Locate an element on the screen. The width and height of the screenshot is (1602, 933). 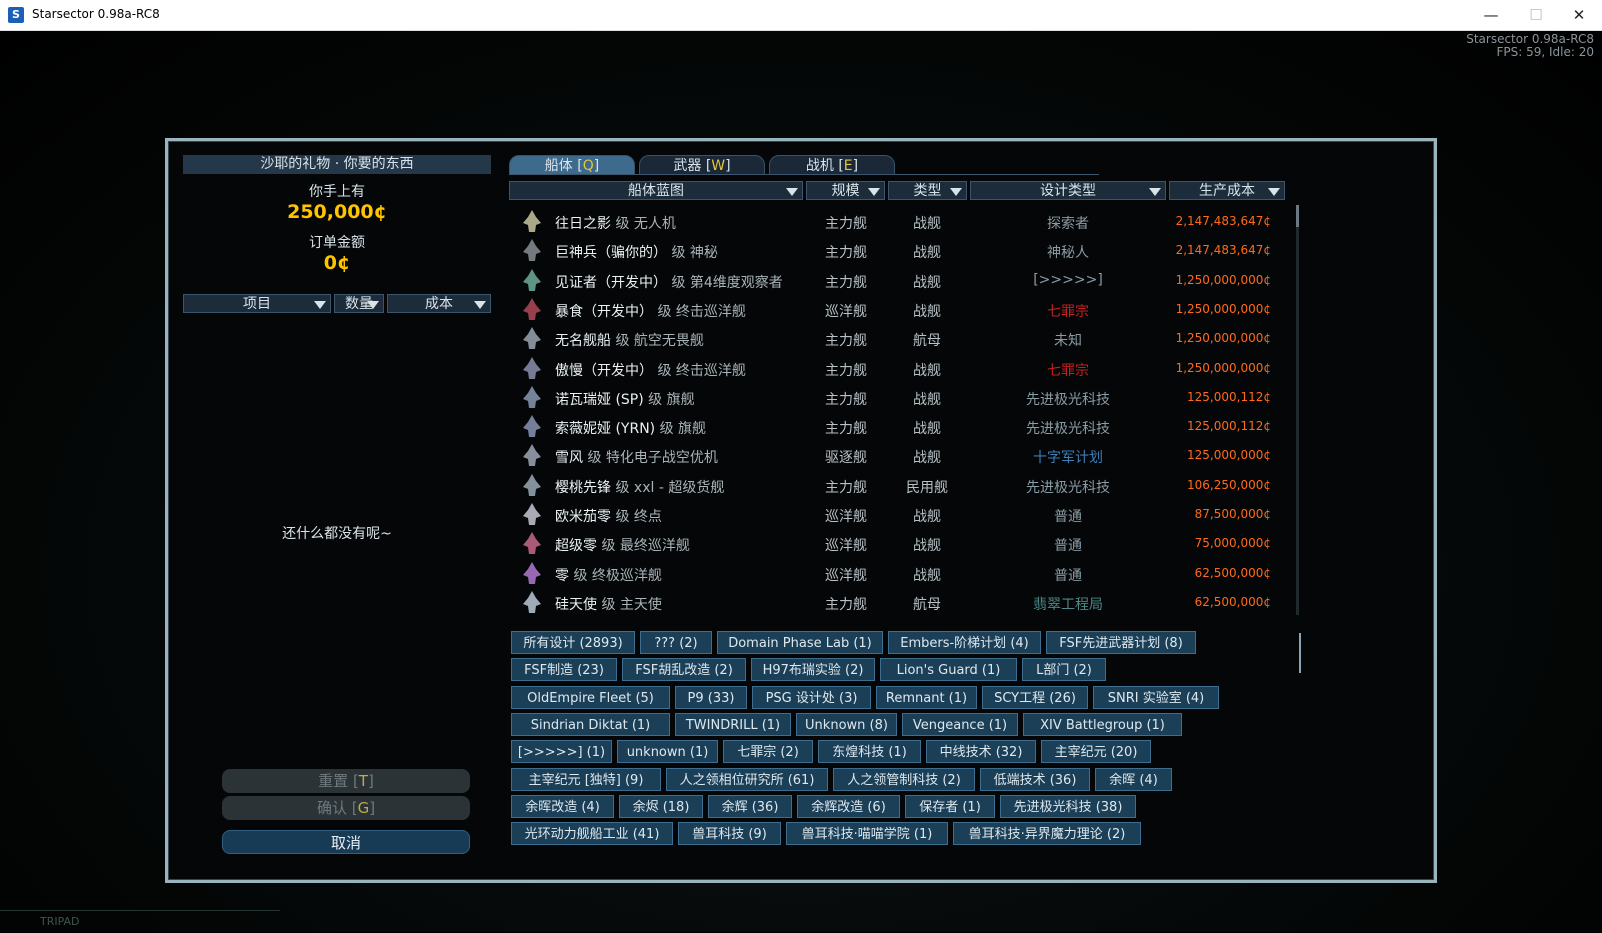
design-filter-button: Vengeance (1) is located at coordinates (960, 724).